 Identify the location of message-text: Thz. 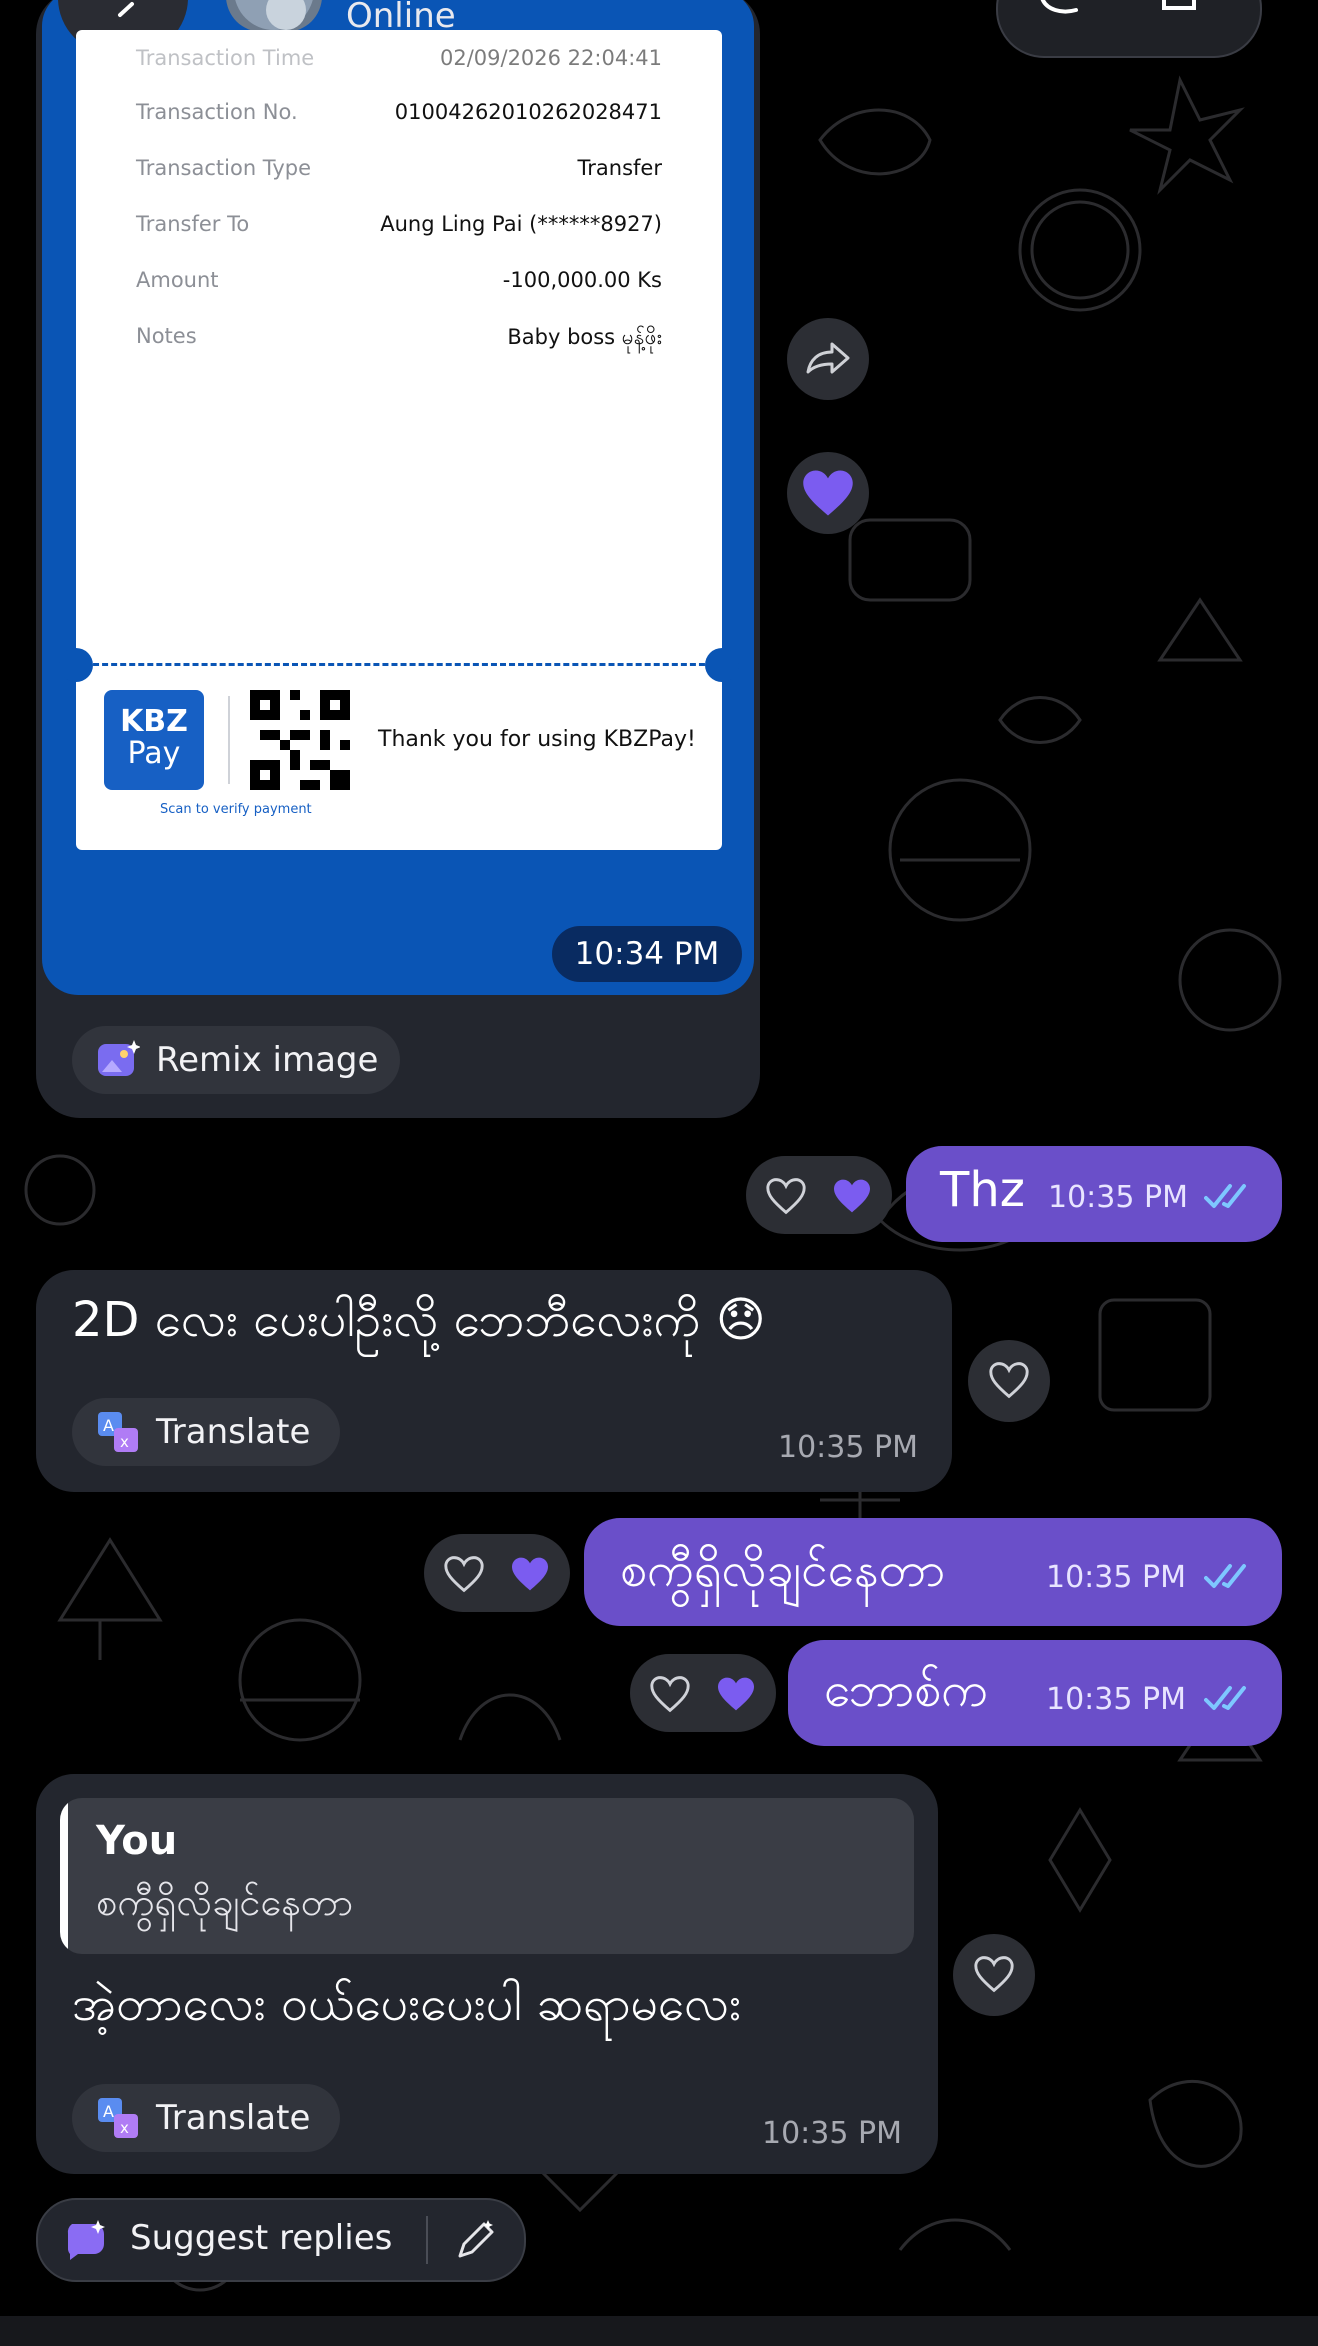
(982, 1190).